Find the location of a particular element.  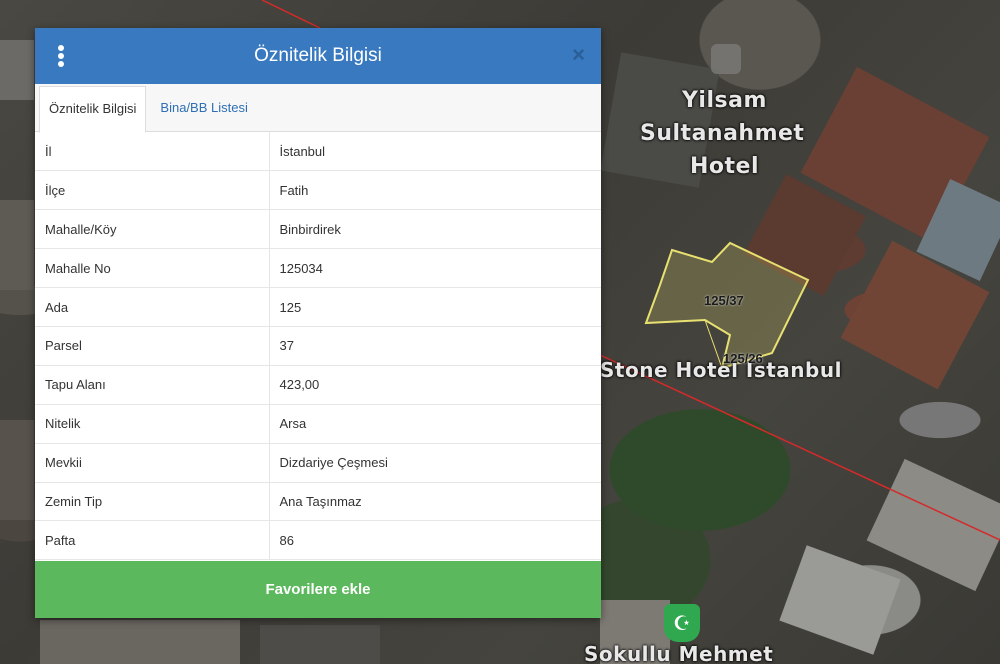

table-row: Mahalle/Köy Binbirdirek is located at coordinates (318, 229).